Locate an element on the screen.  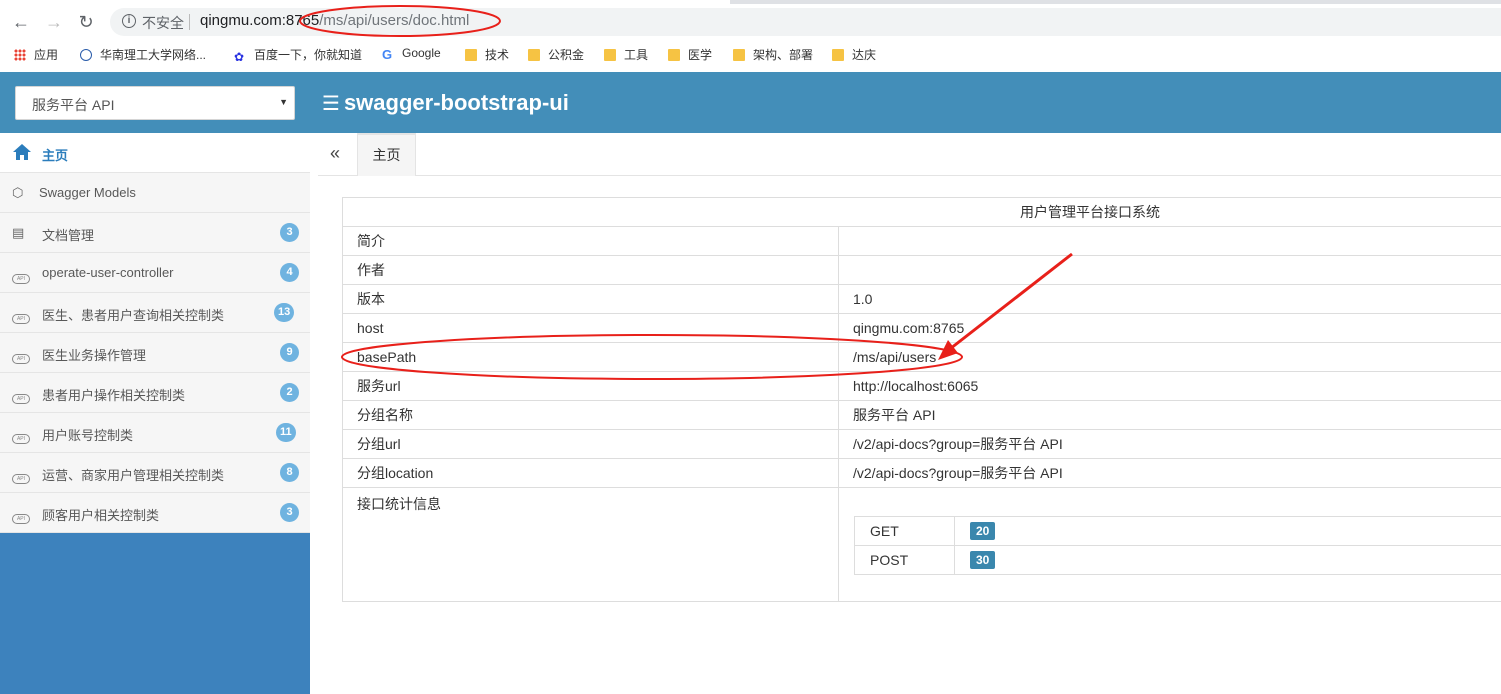
sidebar-item-patient-operation: API 患者用户操作相关控制类 2 is located at coordinates (155, 393).